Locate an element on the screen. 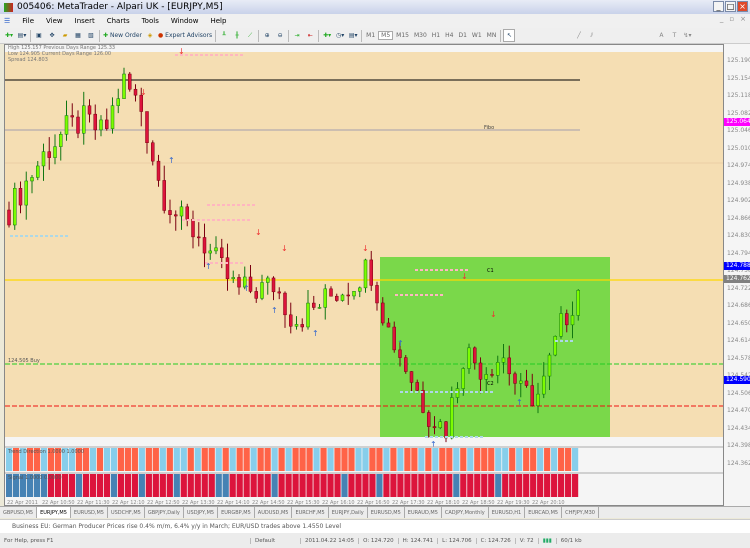  menu-file: File is located at coordinates (28, 21).